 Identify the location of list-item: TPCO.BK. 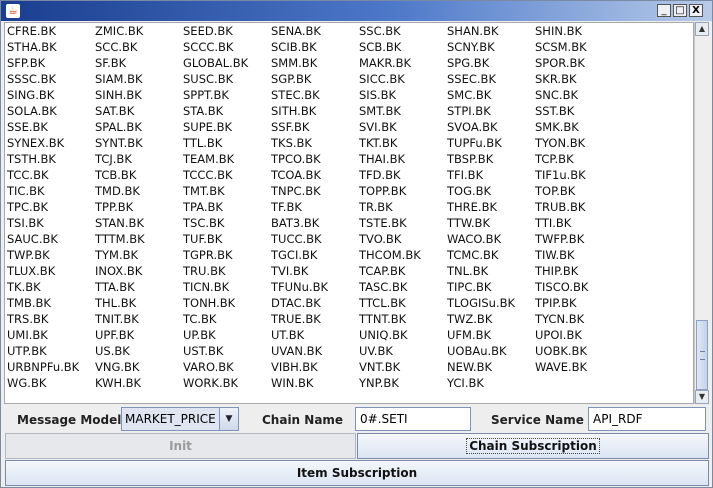
(296, 159).